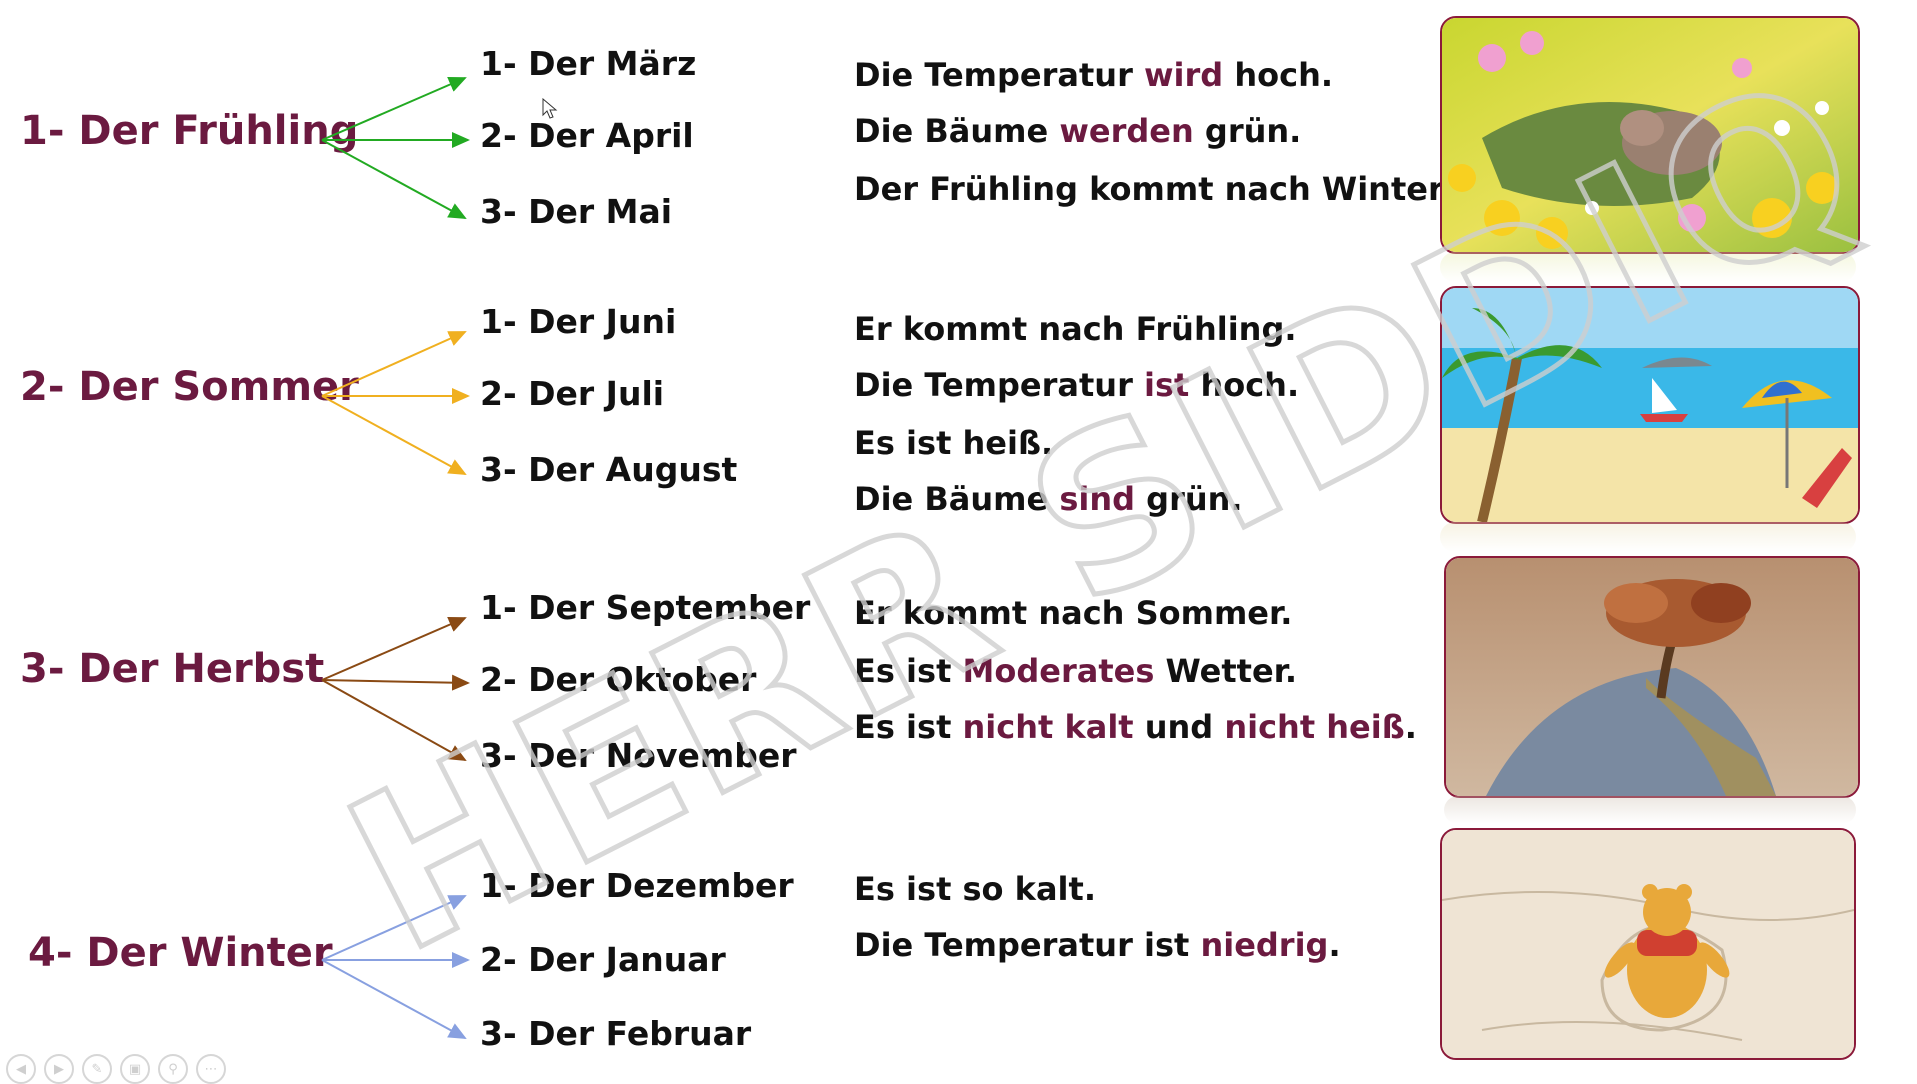 This screenshot has width=1917, height=1084. I want to click on arrows-summer, so click(395, 403).